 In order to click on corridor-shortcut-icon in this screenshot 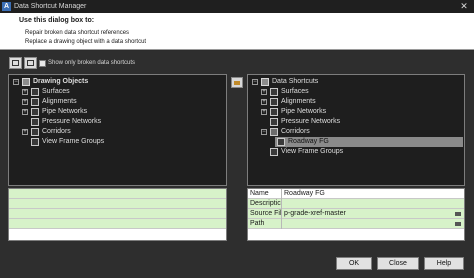, I will do `click(281, 142)`.